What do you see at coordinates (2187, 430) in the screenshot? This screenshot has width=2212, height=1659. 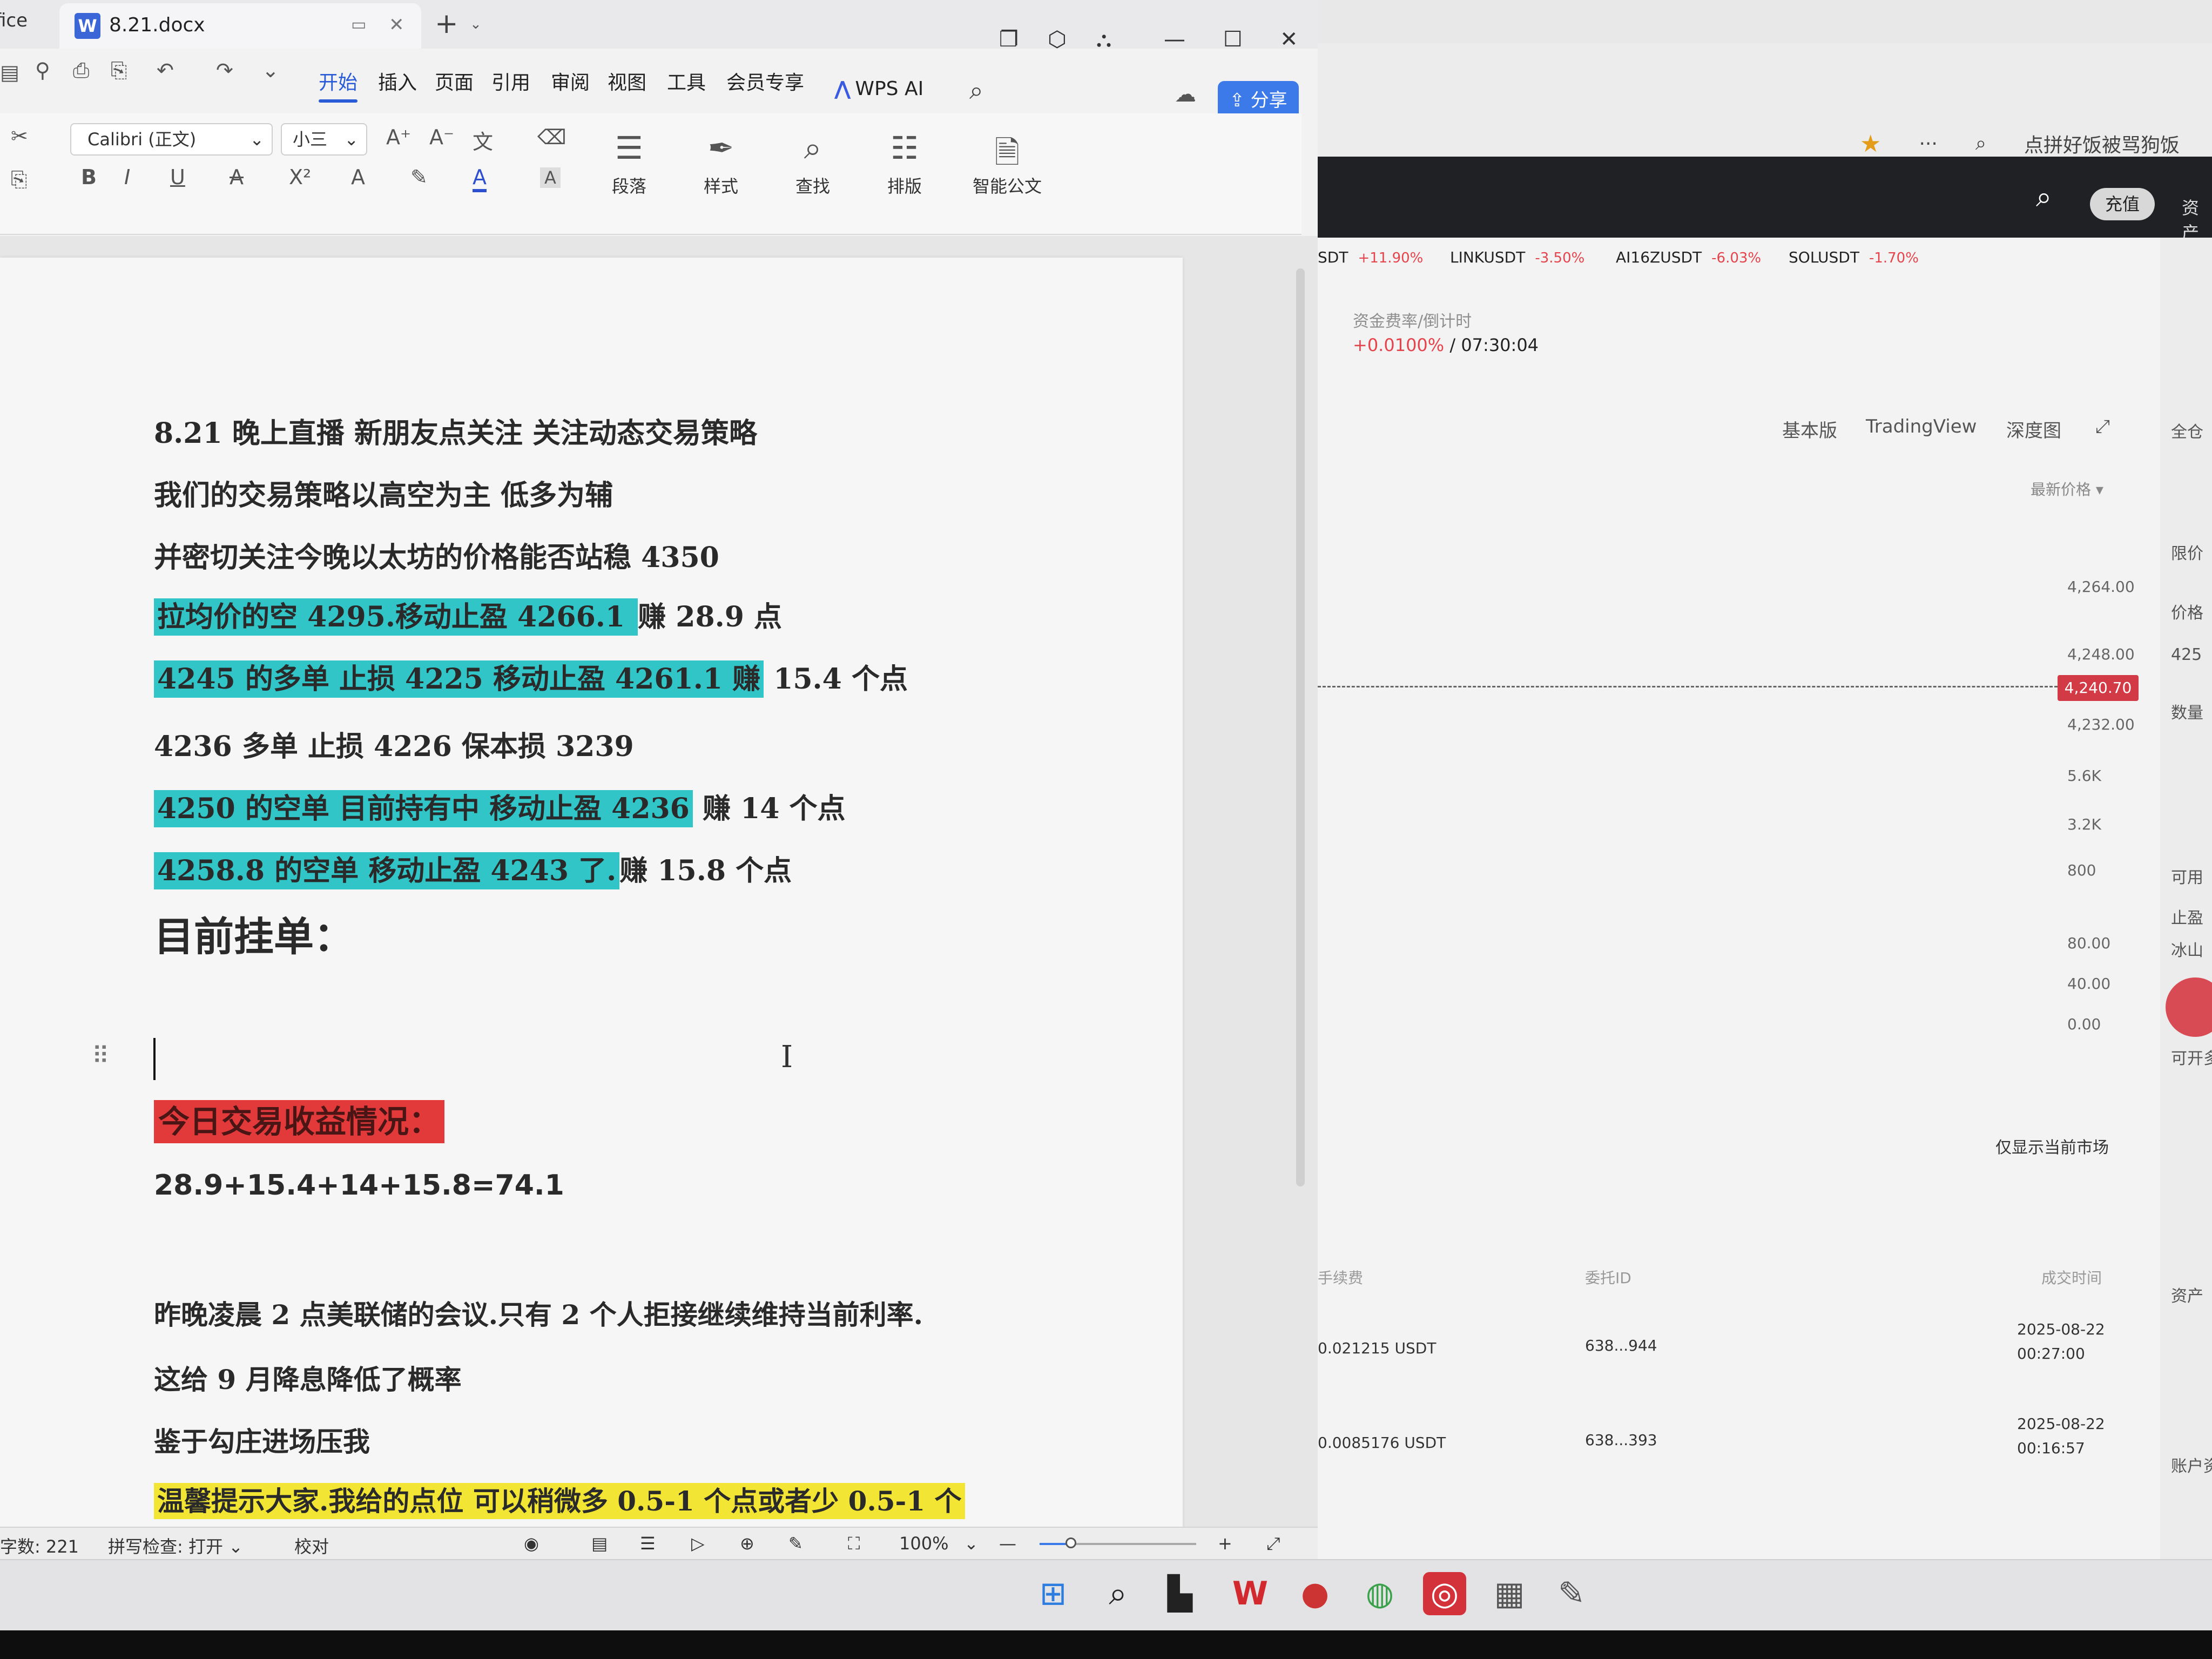 I see `full-position-label: 全仓` at bounding box center [2187, 430].